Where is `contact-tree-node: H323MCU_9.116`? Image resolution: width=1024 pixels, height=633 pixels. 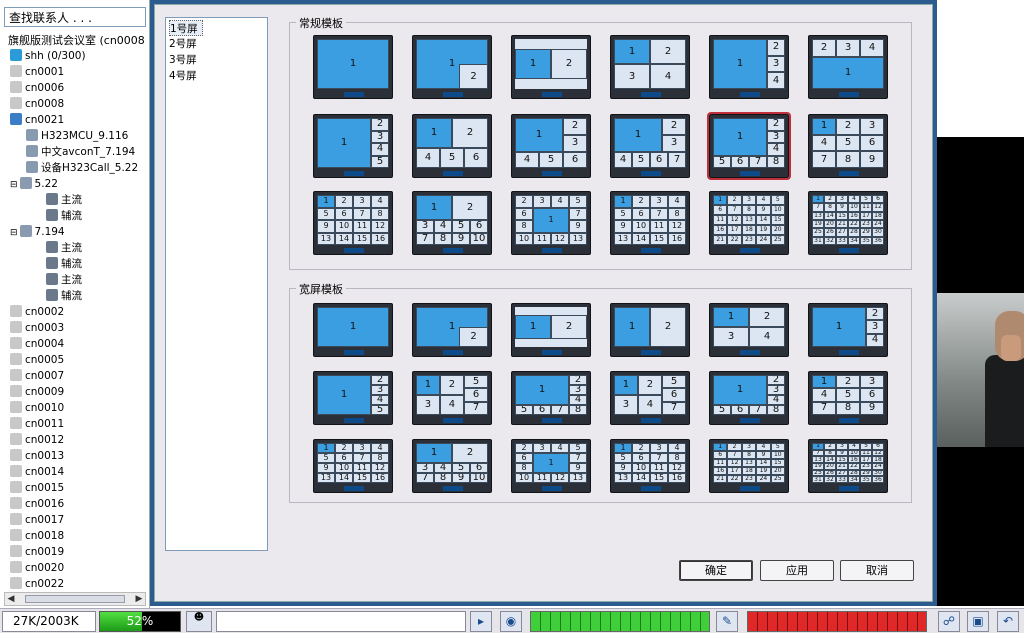 contact-tree-node: H323MCU_9.116 is located at coordinates (77, 136).